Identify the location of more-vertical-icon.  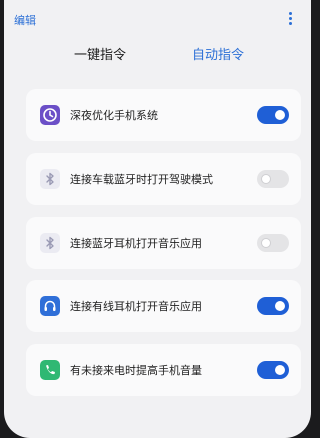
(290, 19).